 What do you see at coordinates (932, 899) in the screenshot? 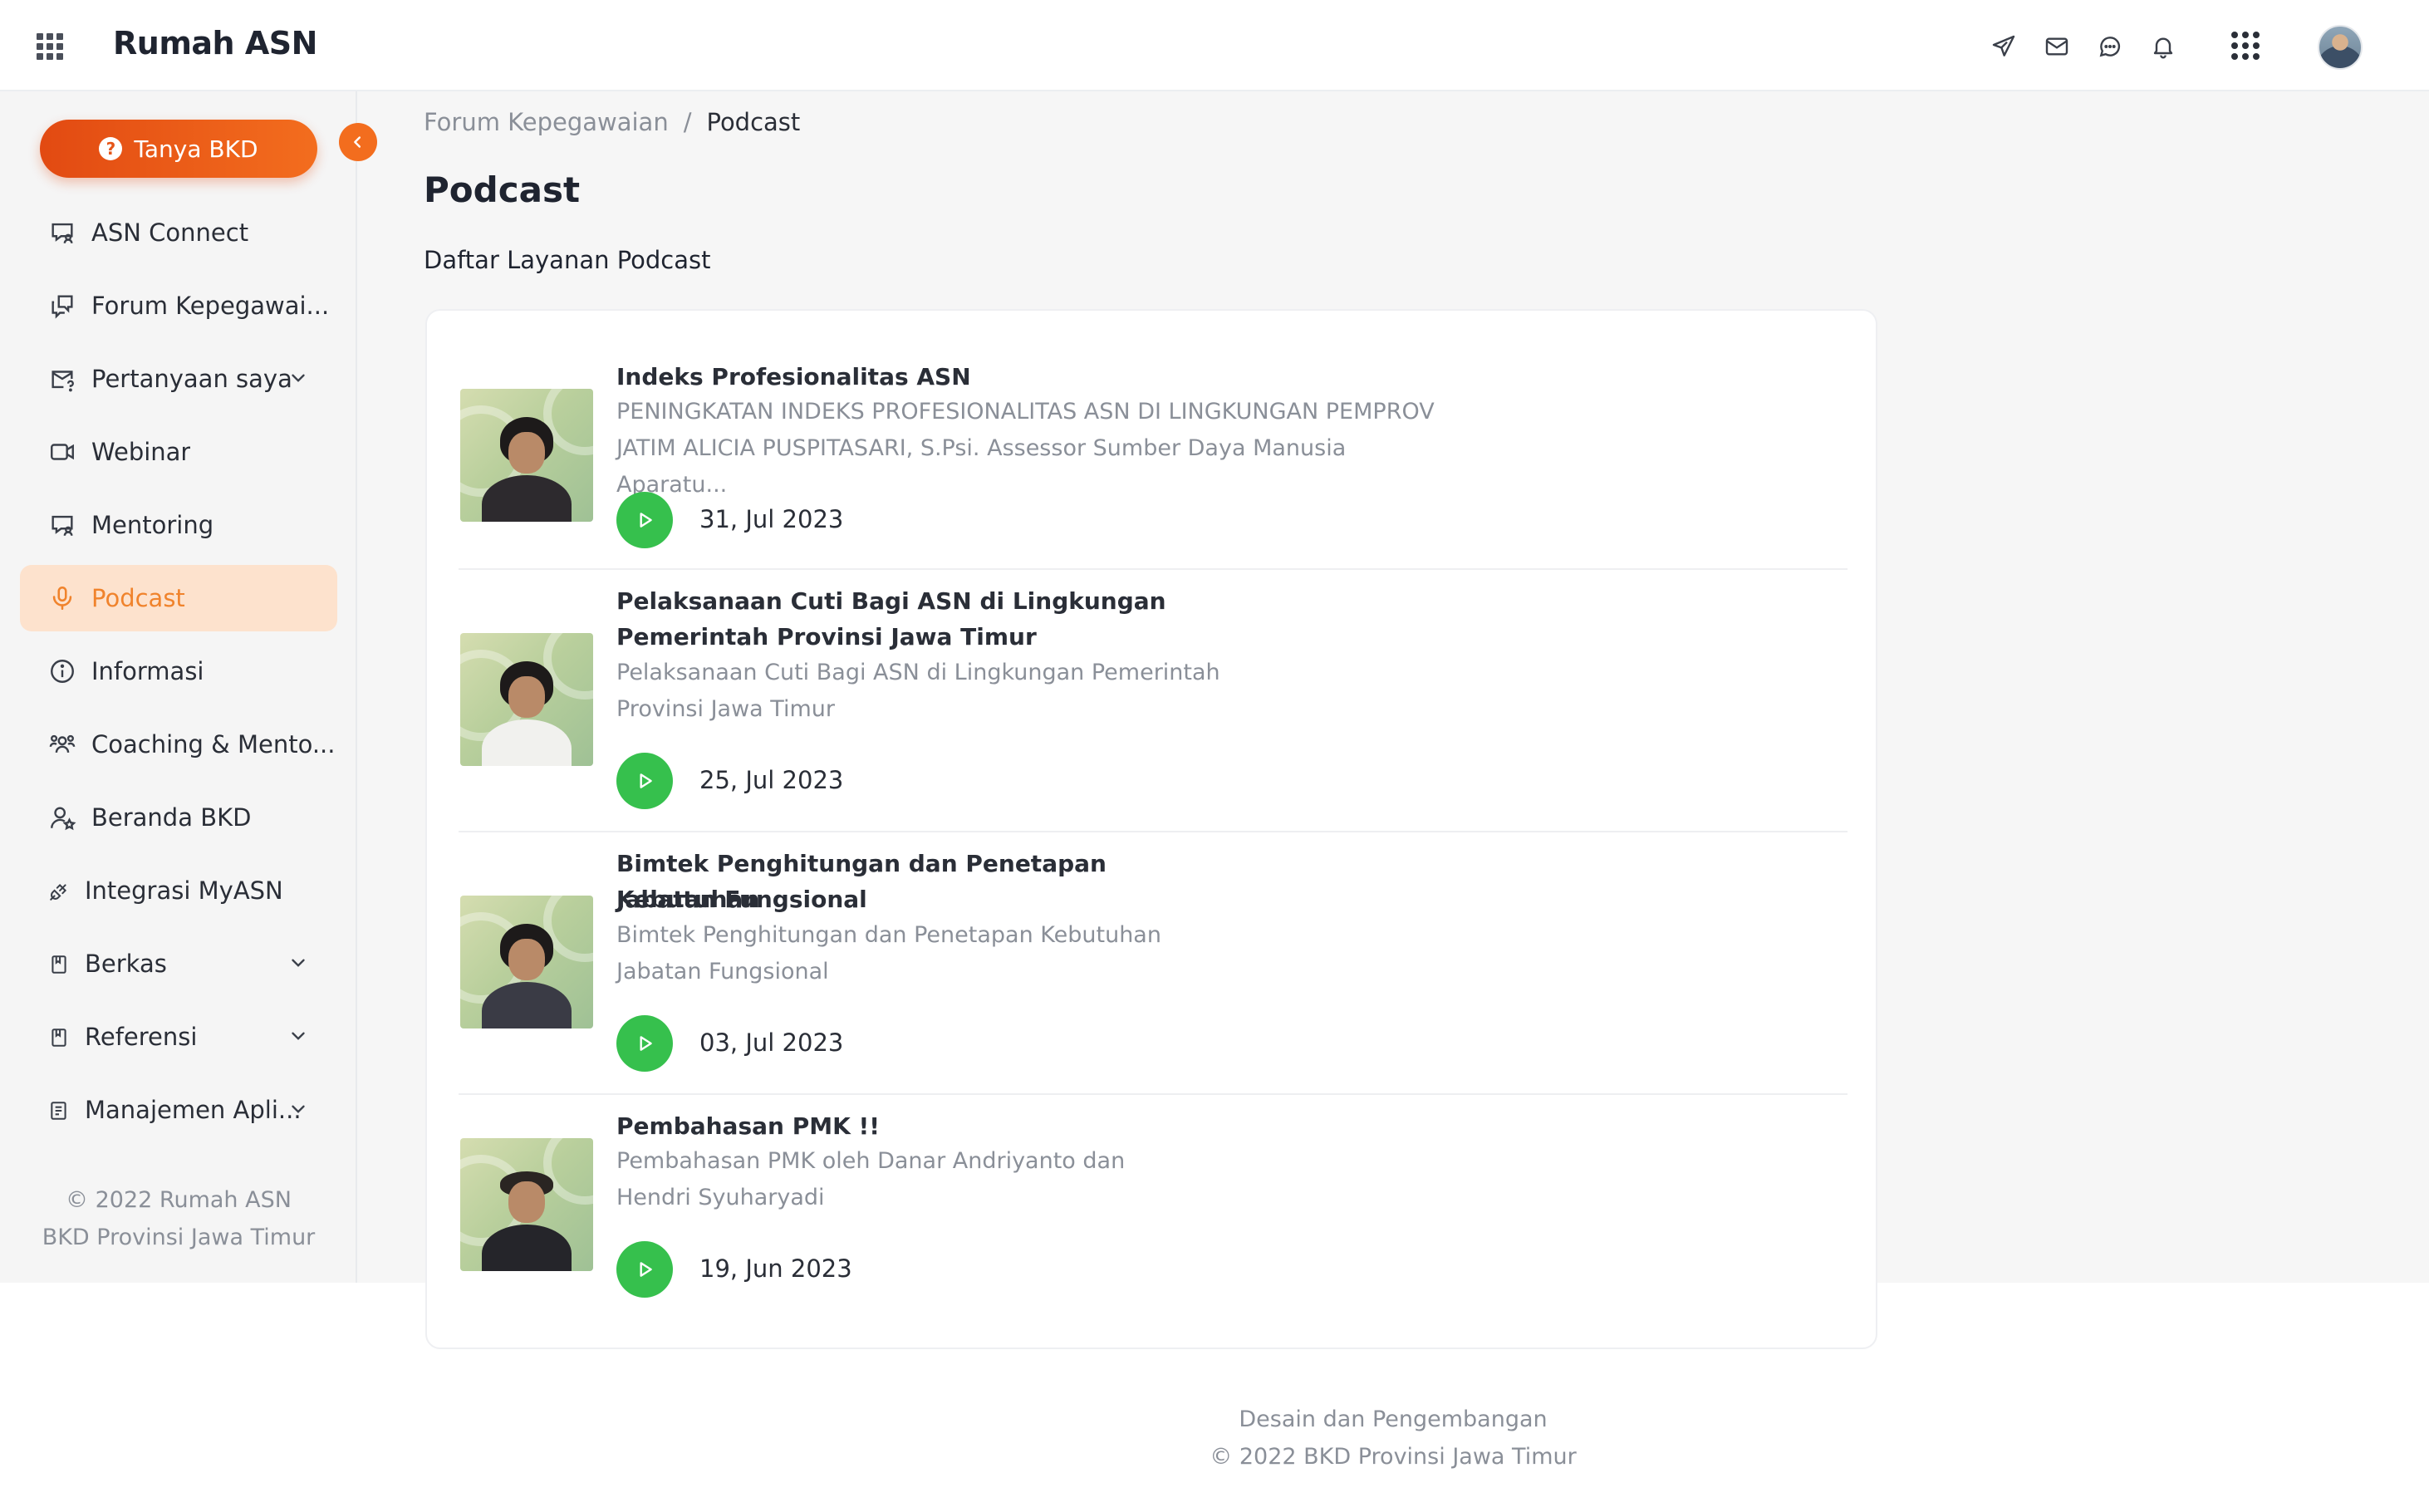
I see `podcast-title-line2: Jabatan Fungsional` at bounding box center [932, 899].